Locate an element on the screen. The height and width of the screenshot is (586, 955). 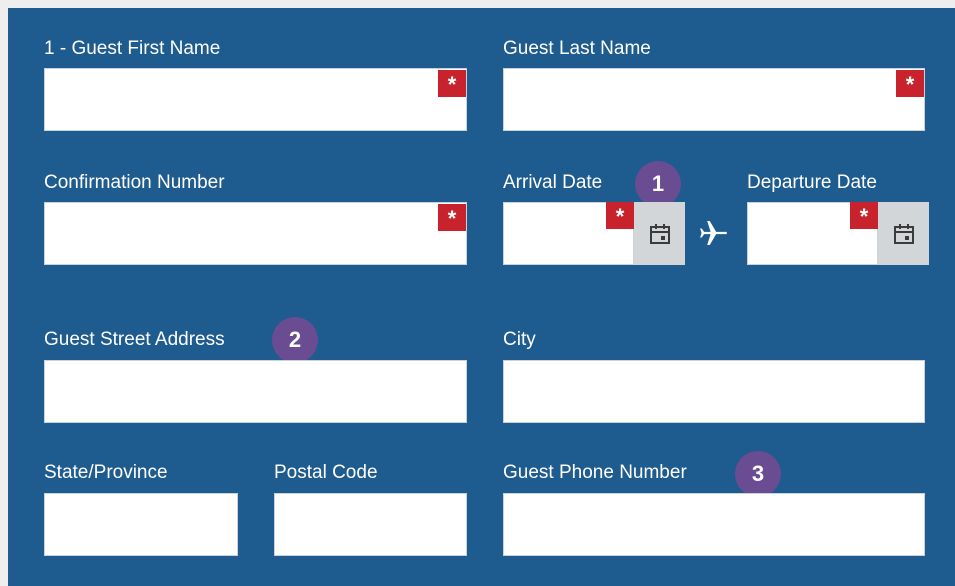
city-input is located at coordinates (714, 391).